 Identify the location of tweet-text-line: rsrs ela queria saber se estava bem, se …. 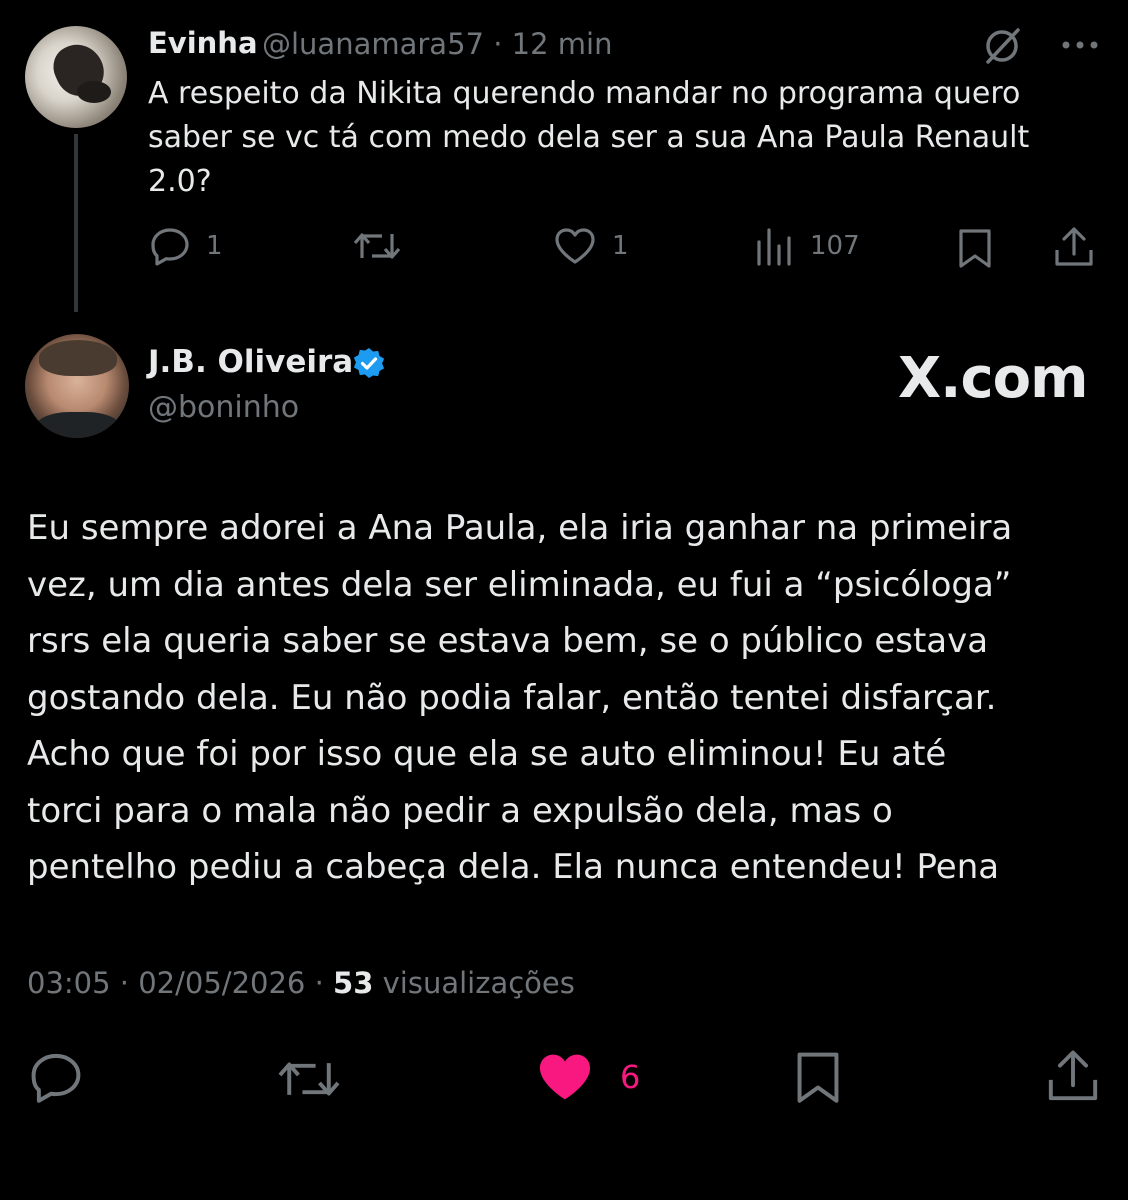
(508, 641).